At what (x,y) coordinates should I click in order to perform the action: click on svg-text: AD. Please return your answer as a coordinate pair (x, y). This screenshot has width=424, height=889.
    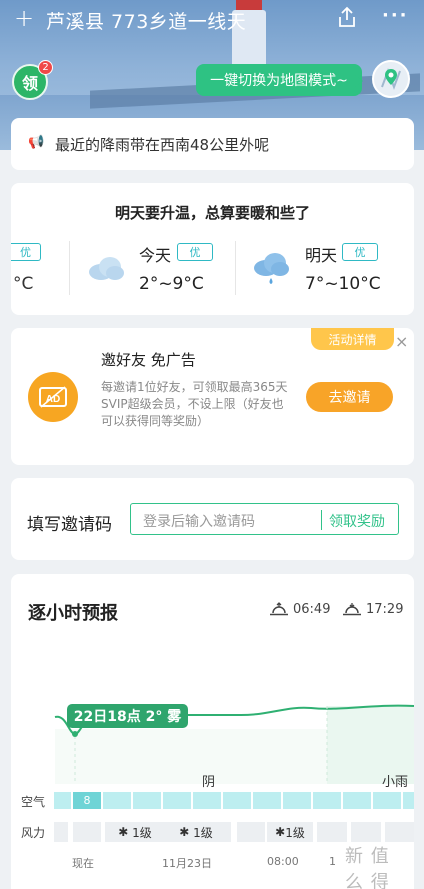
    Looking at the image, I should click on (53, 399).